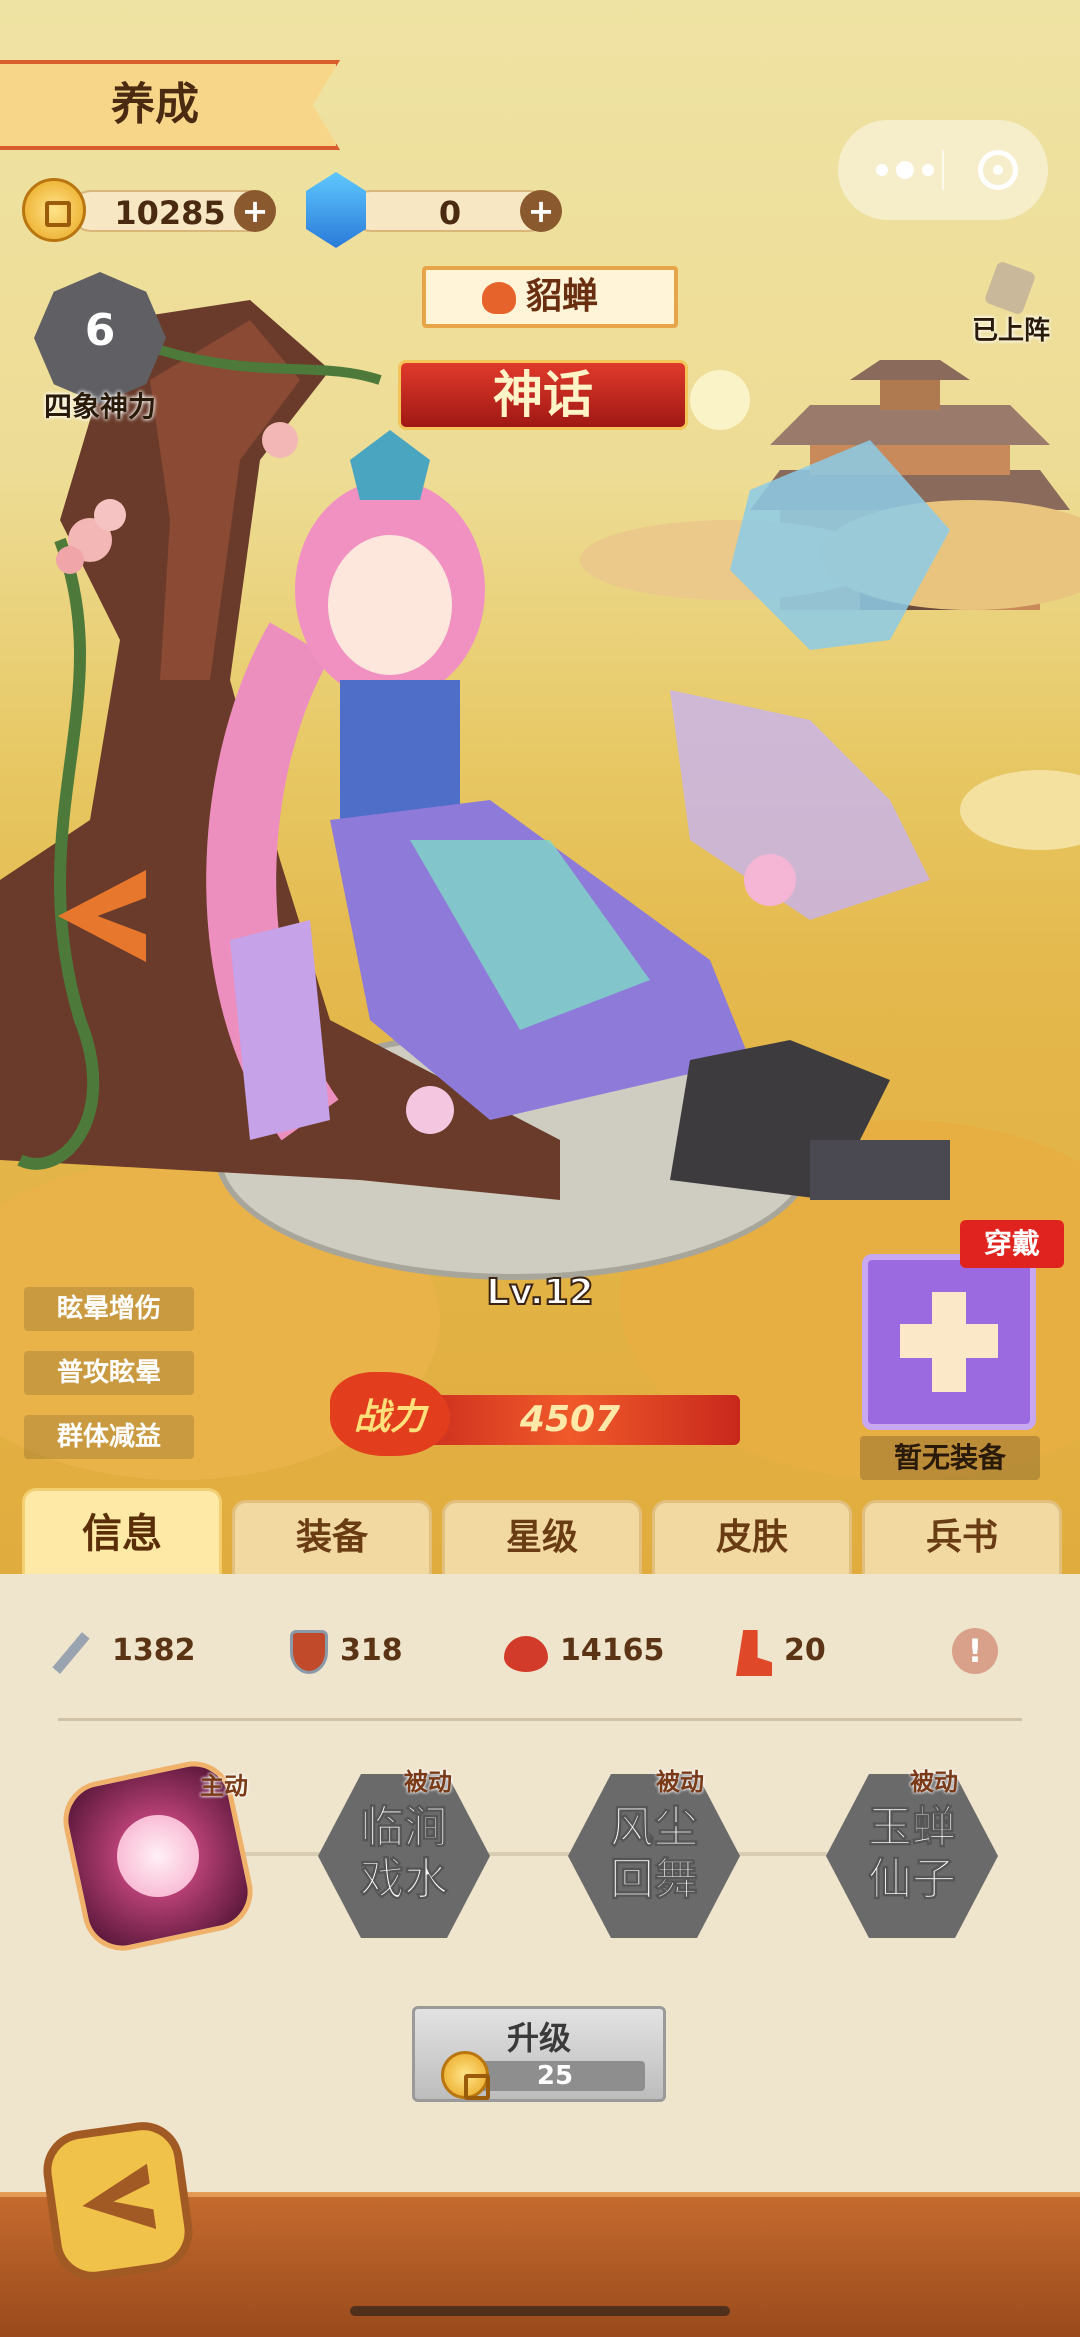  I want to click on page-title: 养成, so click(155, 104).